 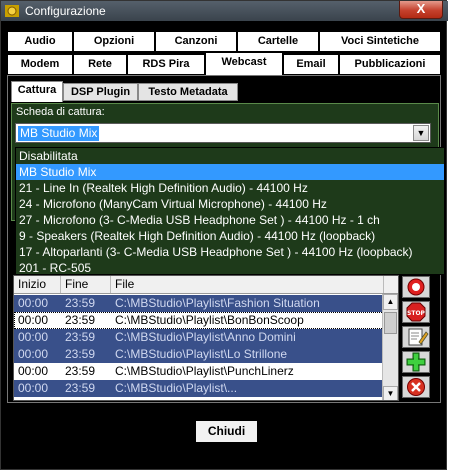 I want to click on tab-rete: Rete, so click(x=100, y=64).